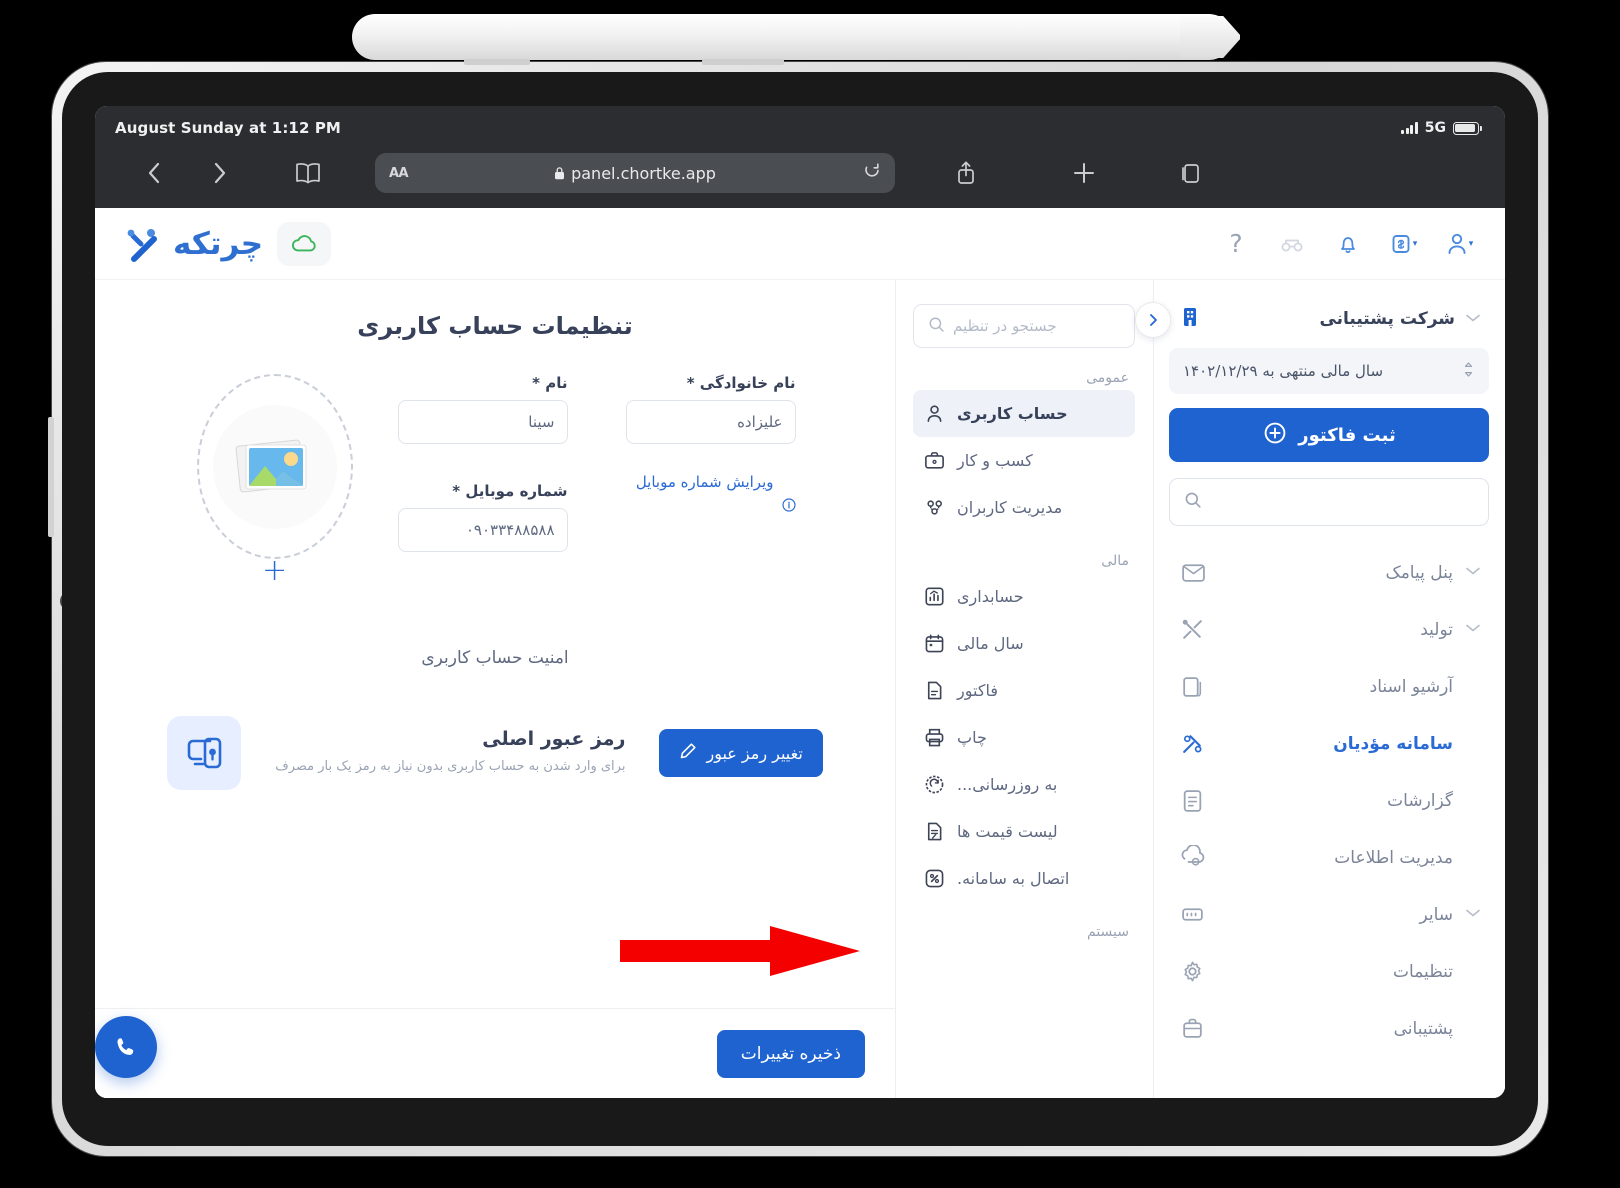  I want to click on edit-mobile-row: ویرایش شماره موبایل, so click(716, 479).